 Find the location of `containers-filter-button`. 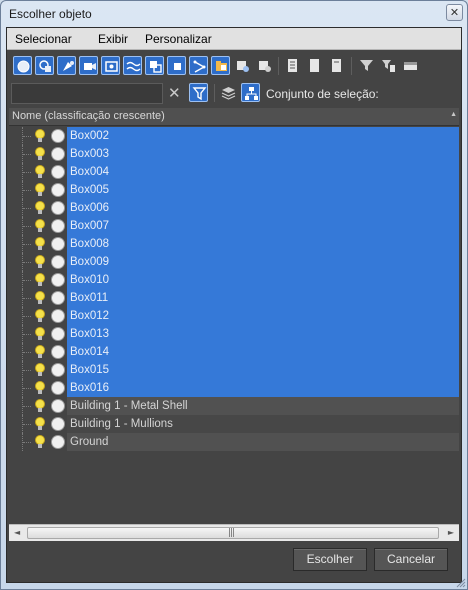

containers-filter-button is located at coordinates (220, 65).